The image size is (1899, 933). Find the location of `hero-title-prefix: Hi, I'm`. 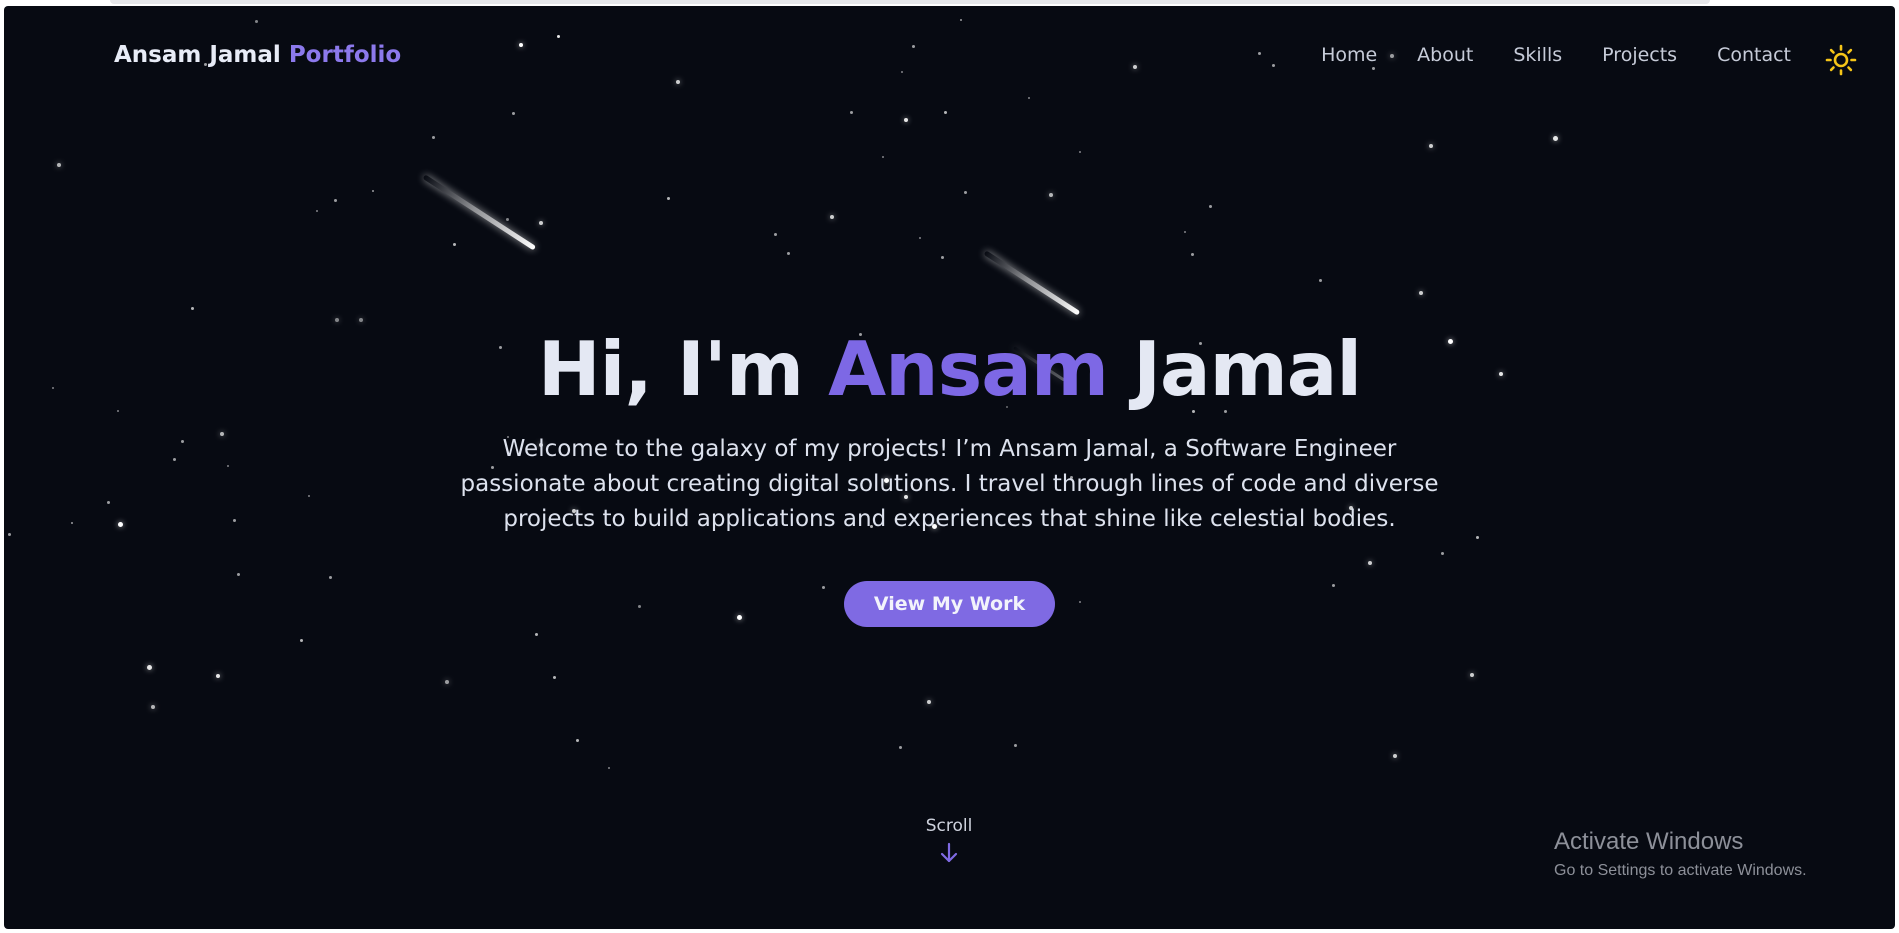

hero-title-prefix: Hi, I'm is located at coordinates (670, 369).